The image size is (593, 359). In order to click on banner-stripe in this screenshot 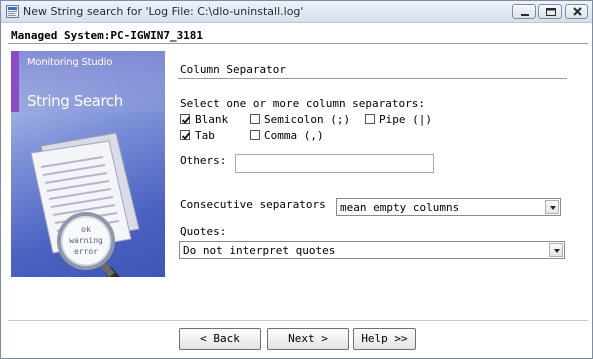, I will do `click(15, 81)`.